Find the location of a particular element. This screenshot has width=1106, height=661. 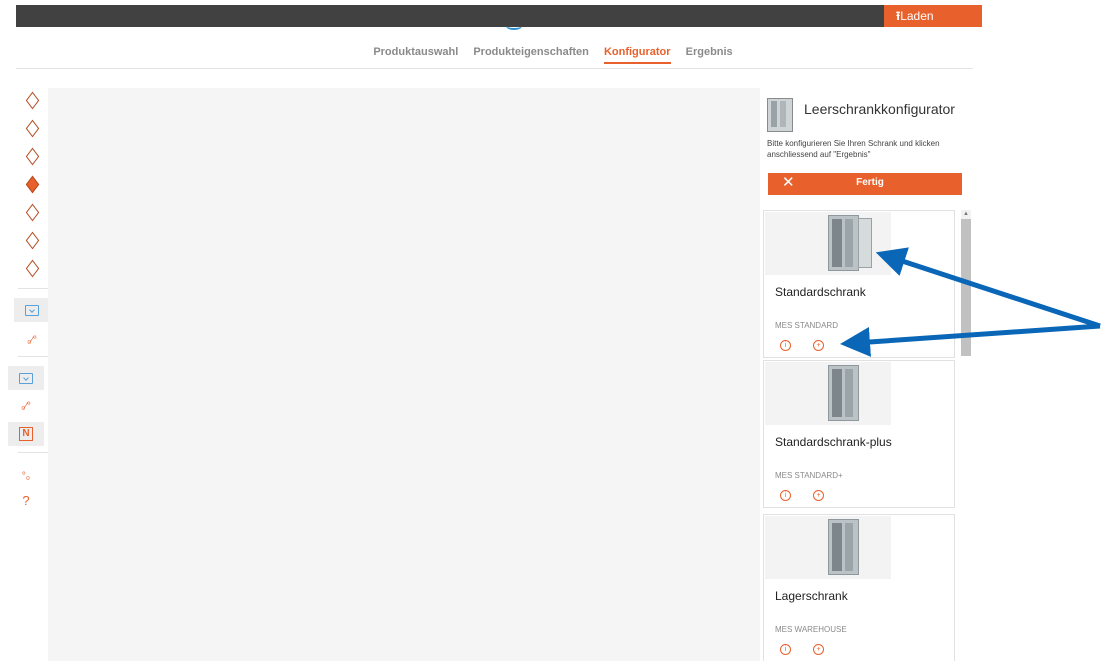

fertig-label: Fertig is located at coordinates (870, 182).